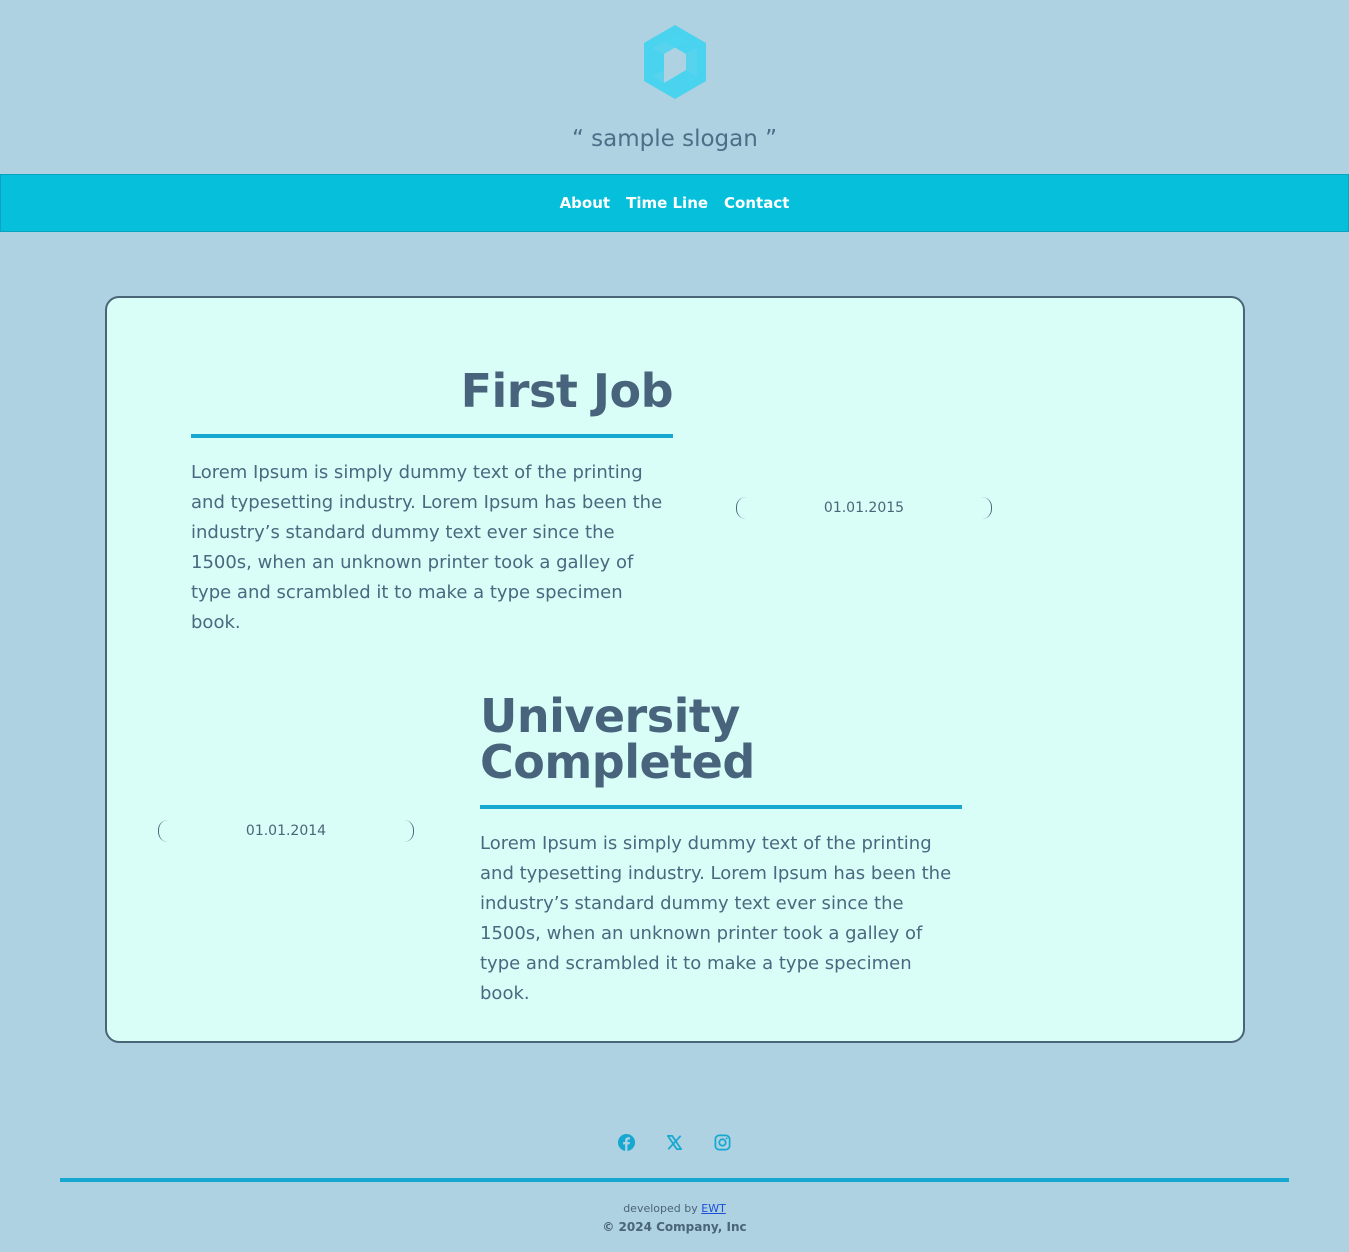  Describe the element at coordinates (626, 1142) in the screenshot. I see `facebook-icon` at that location.